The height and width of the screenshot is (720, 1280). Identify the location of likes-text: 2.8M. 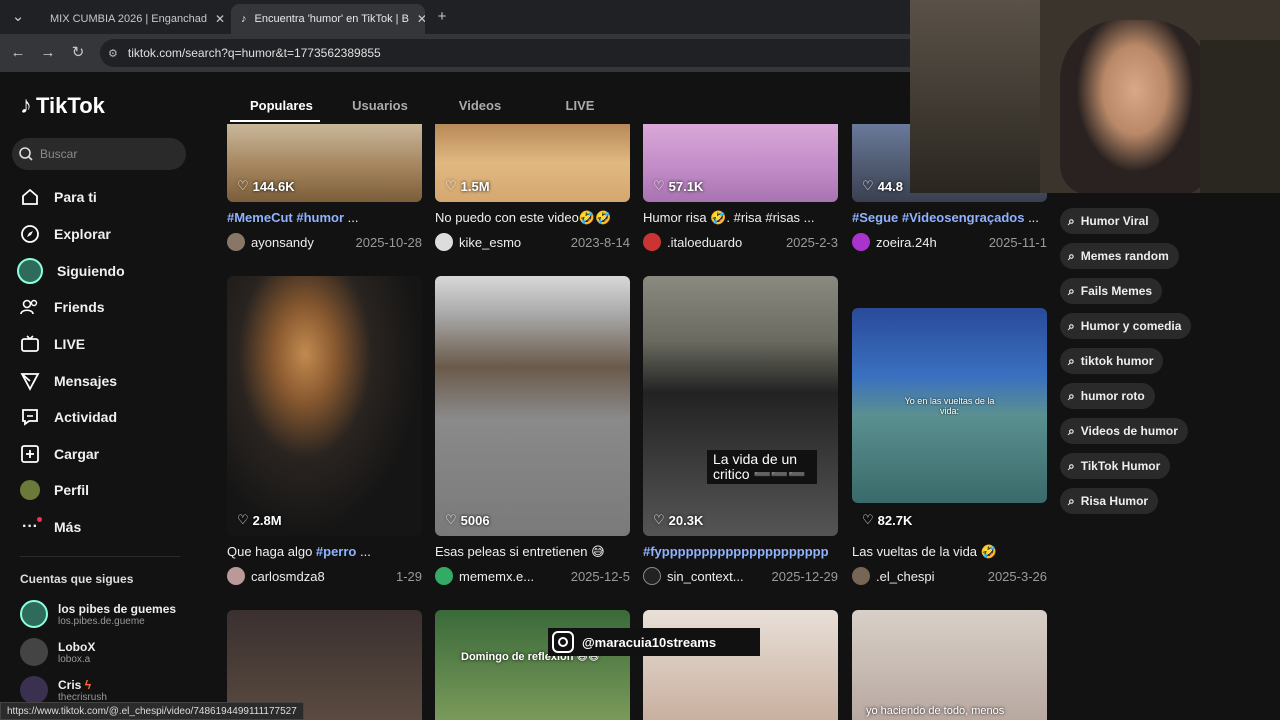
(267, 520).